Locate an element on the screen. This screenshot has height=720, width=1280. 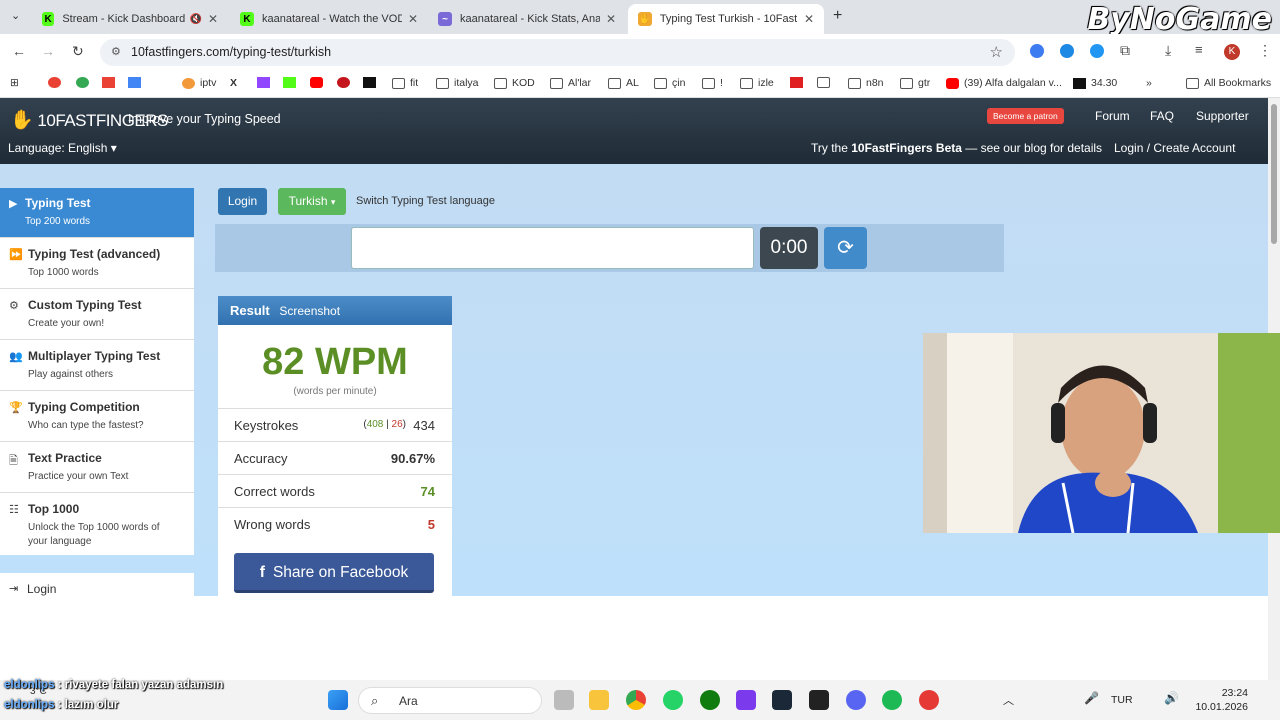
back-icon: ← is located at coordinates (19, 51).